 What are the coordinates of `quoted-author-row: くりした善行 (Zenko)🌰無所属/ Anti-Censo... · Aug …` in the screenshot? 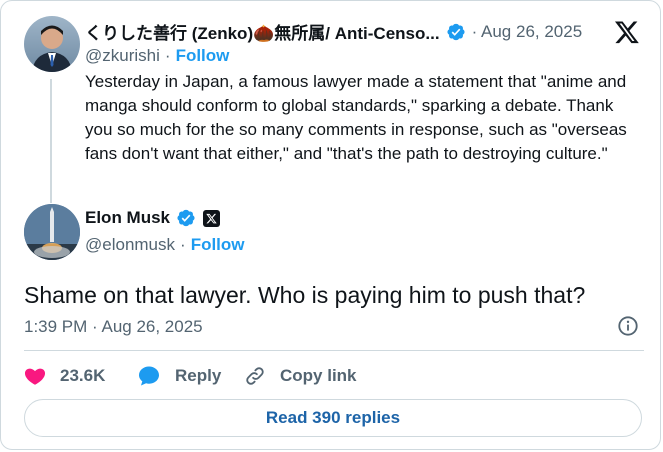 It's located at (333, 31).